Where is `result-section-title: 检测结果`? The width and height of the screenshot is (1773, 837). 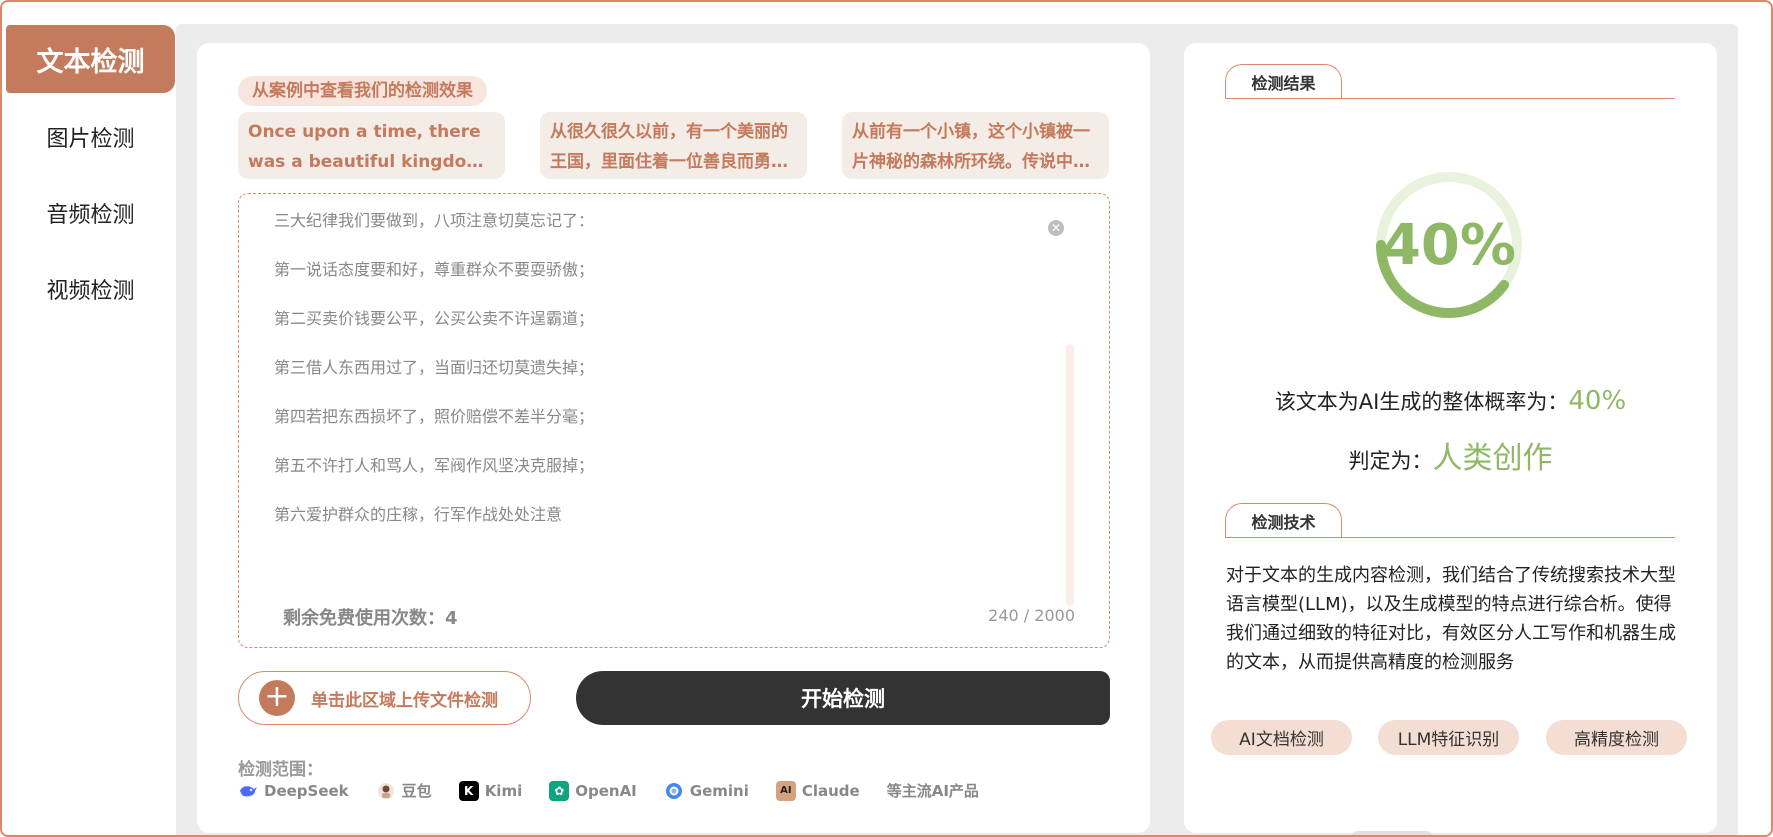
result-section-title: 检测结果 is located at coordinates (1283, 81).